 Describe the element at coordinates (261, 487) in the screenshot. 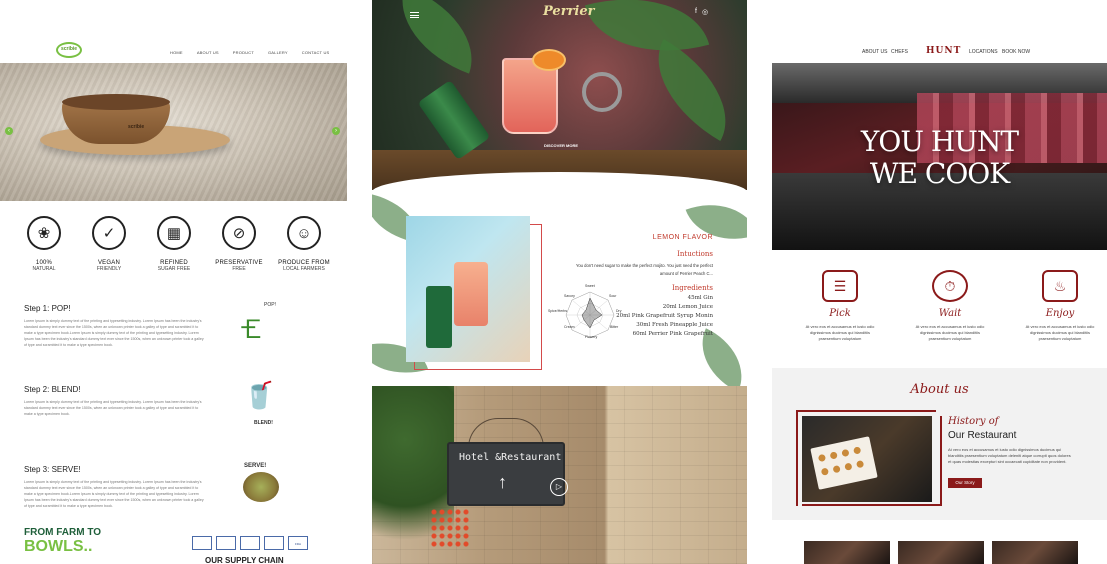

I see `serving-bowl-image` at that location.